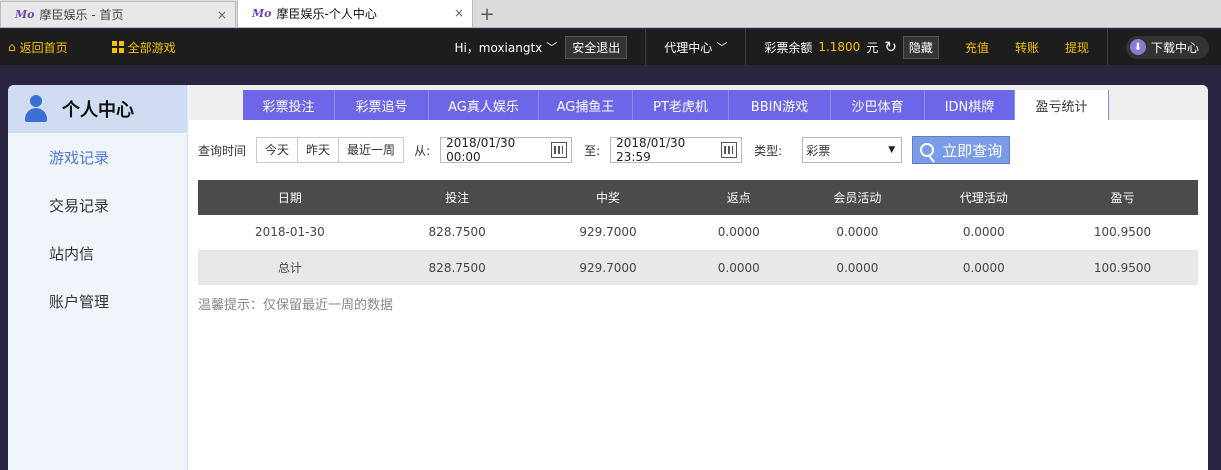 The image size is (1221, 470). Describe the element at coordinates (780, 105) in the screenshot. I see `tab-bbin: BBIN游戏` at that location.